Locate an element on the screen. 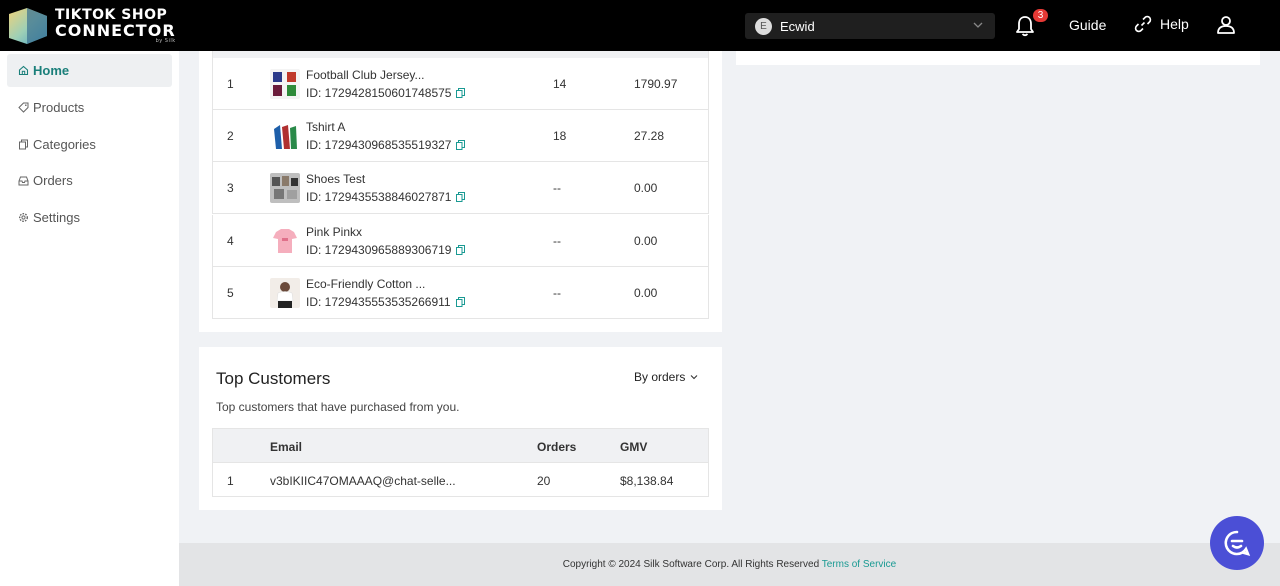 The width and height of the screenshot is (1280, 586). chat-icon is located at coordinates (1237, 543).